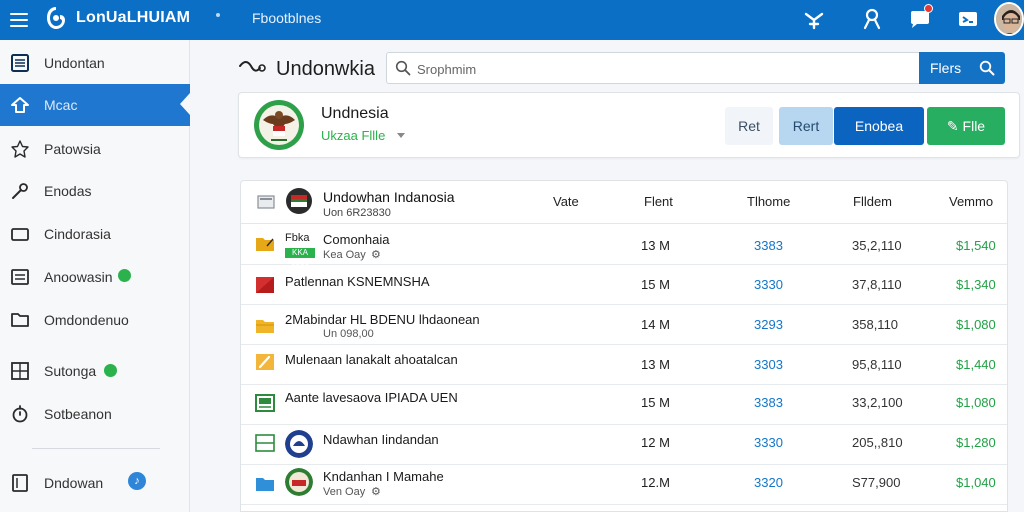 This screenshot has height=512, width=1024. Describe the element at coordinates (768, 245) in the screenshot. I see `row-count: 3383` at that location.